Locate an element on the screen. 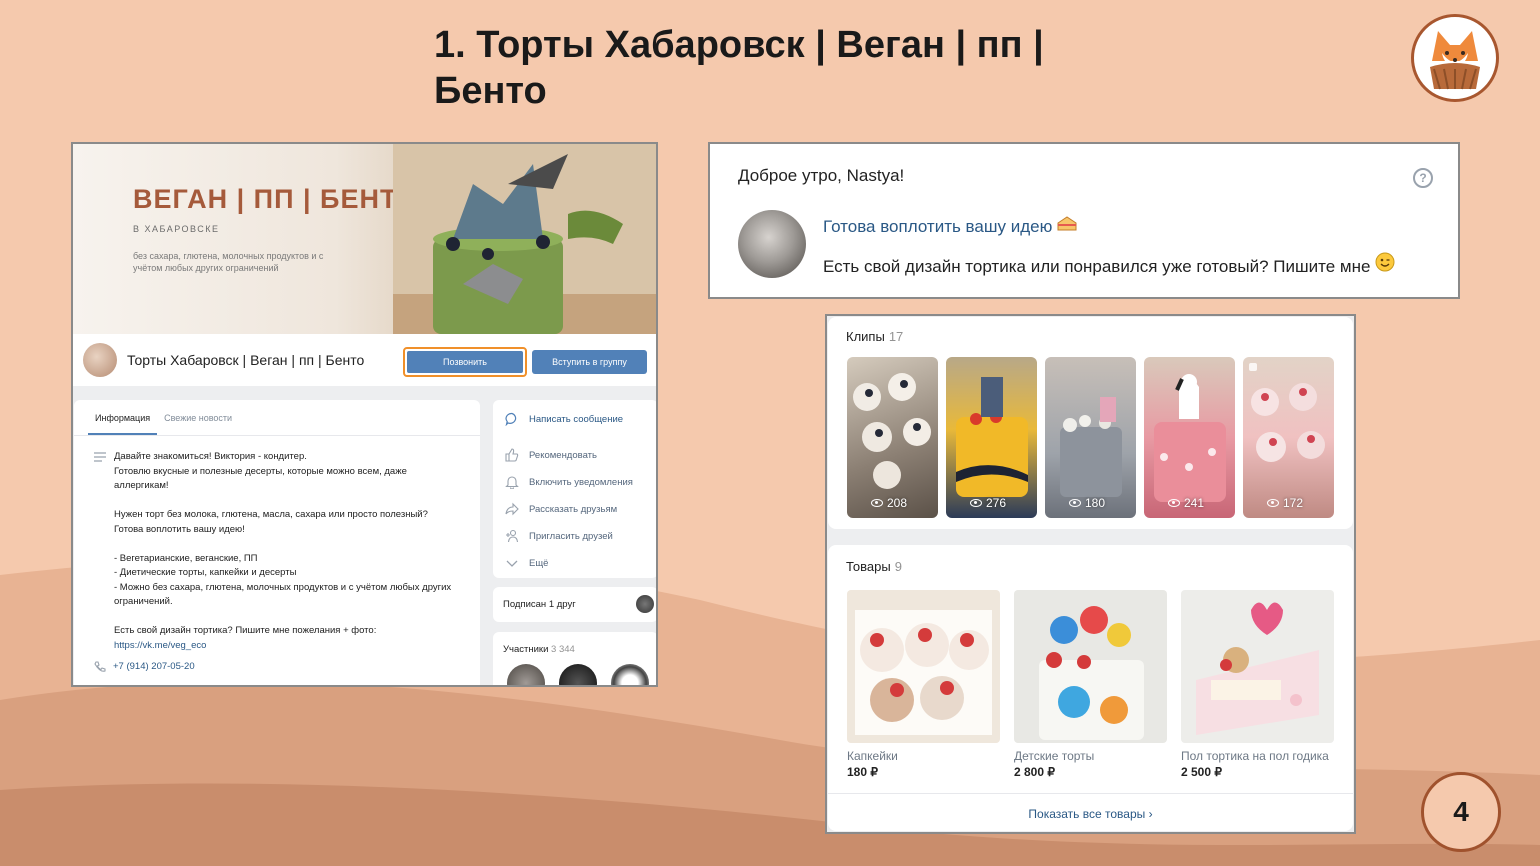 The image size is (1540, 866). notifications-action: Включить уведомления is located at coordinates (569, 482).